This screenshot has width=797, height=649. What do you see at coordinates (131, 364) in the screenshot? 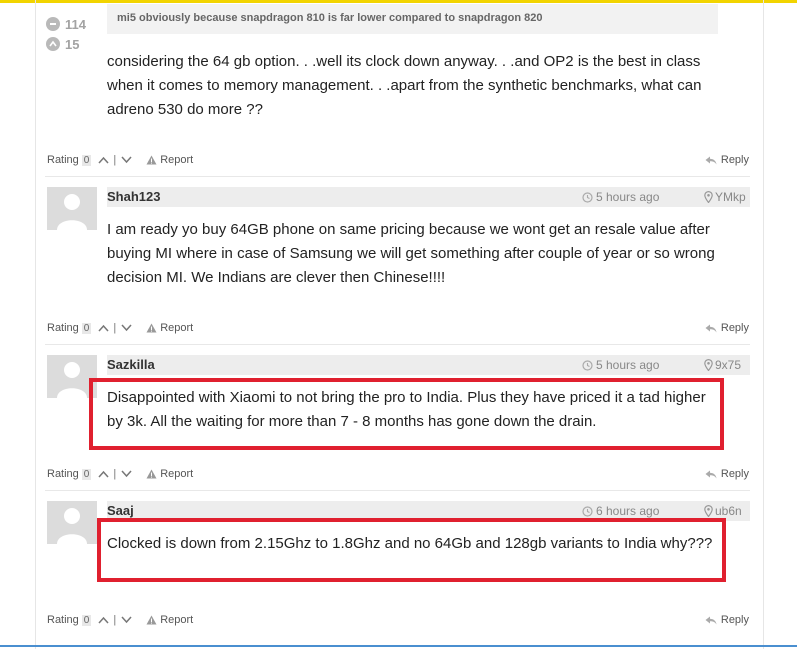
I see `author-name: Sazkilla` at bounding box center [131, 364].